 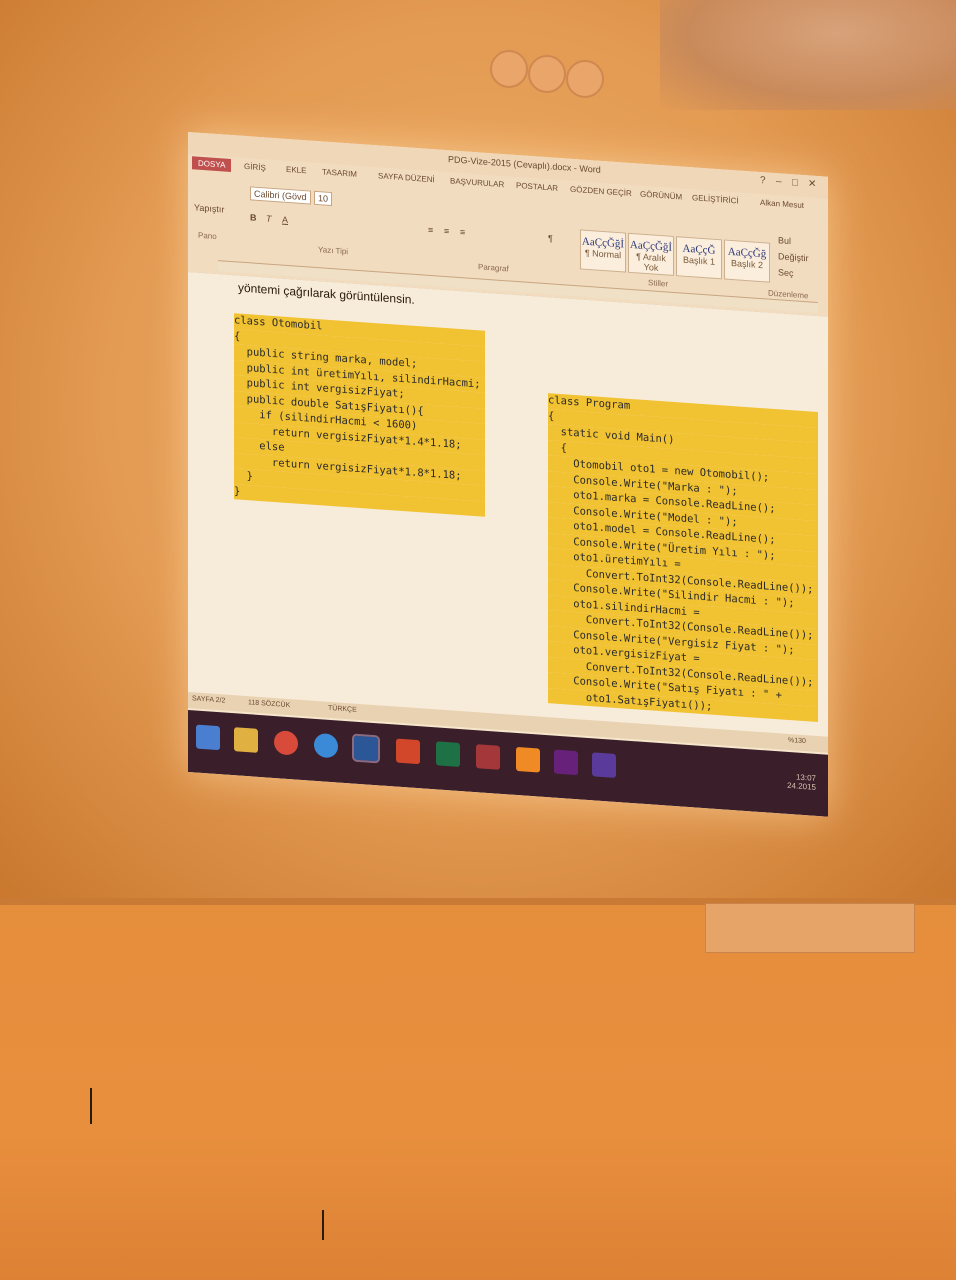 What do you see at coordinates (207, 236) in the screenshot?
I see `group-pano: Pano` at bounding box center [207, 236].